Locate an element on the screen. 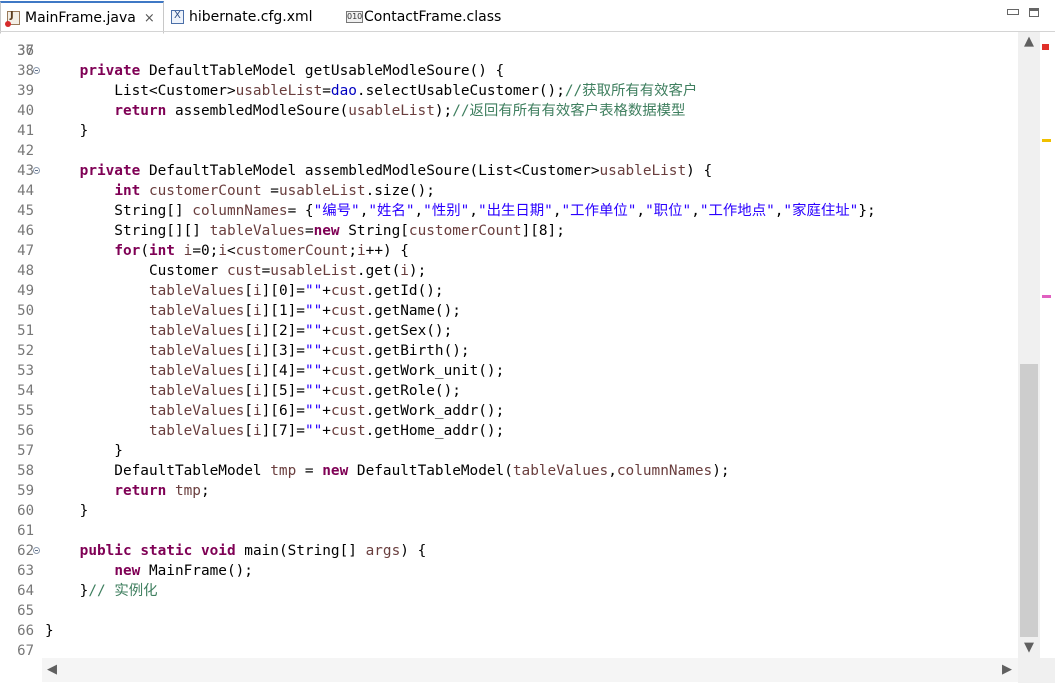 This screenshot has height=683, width=1055. vertical-scroll-thumb is located at coordinates (1029, 500).